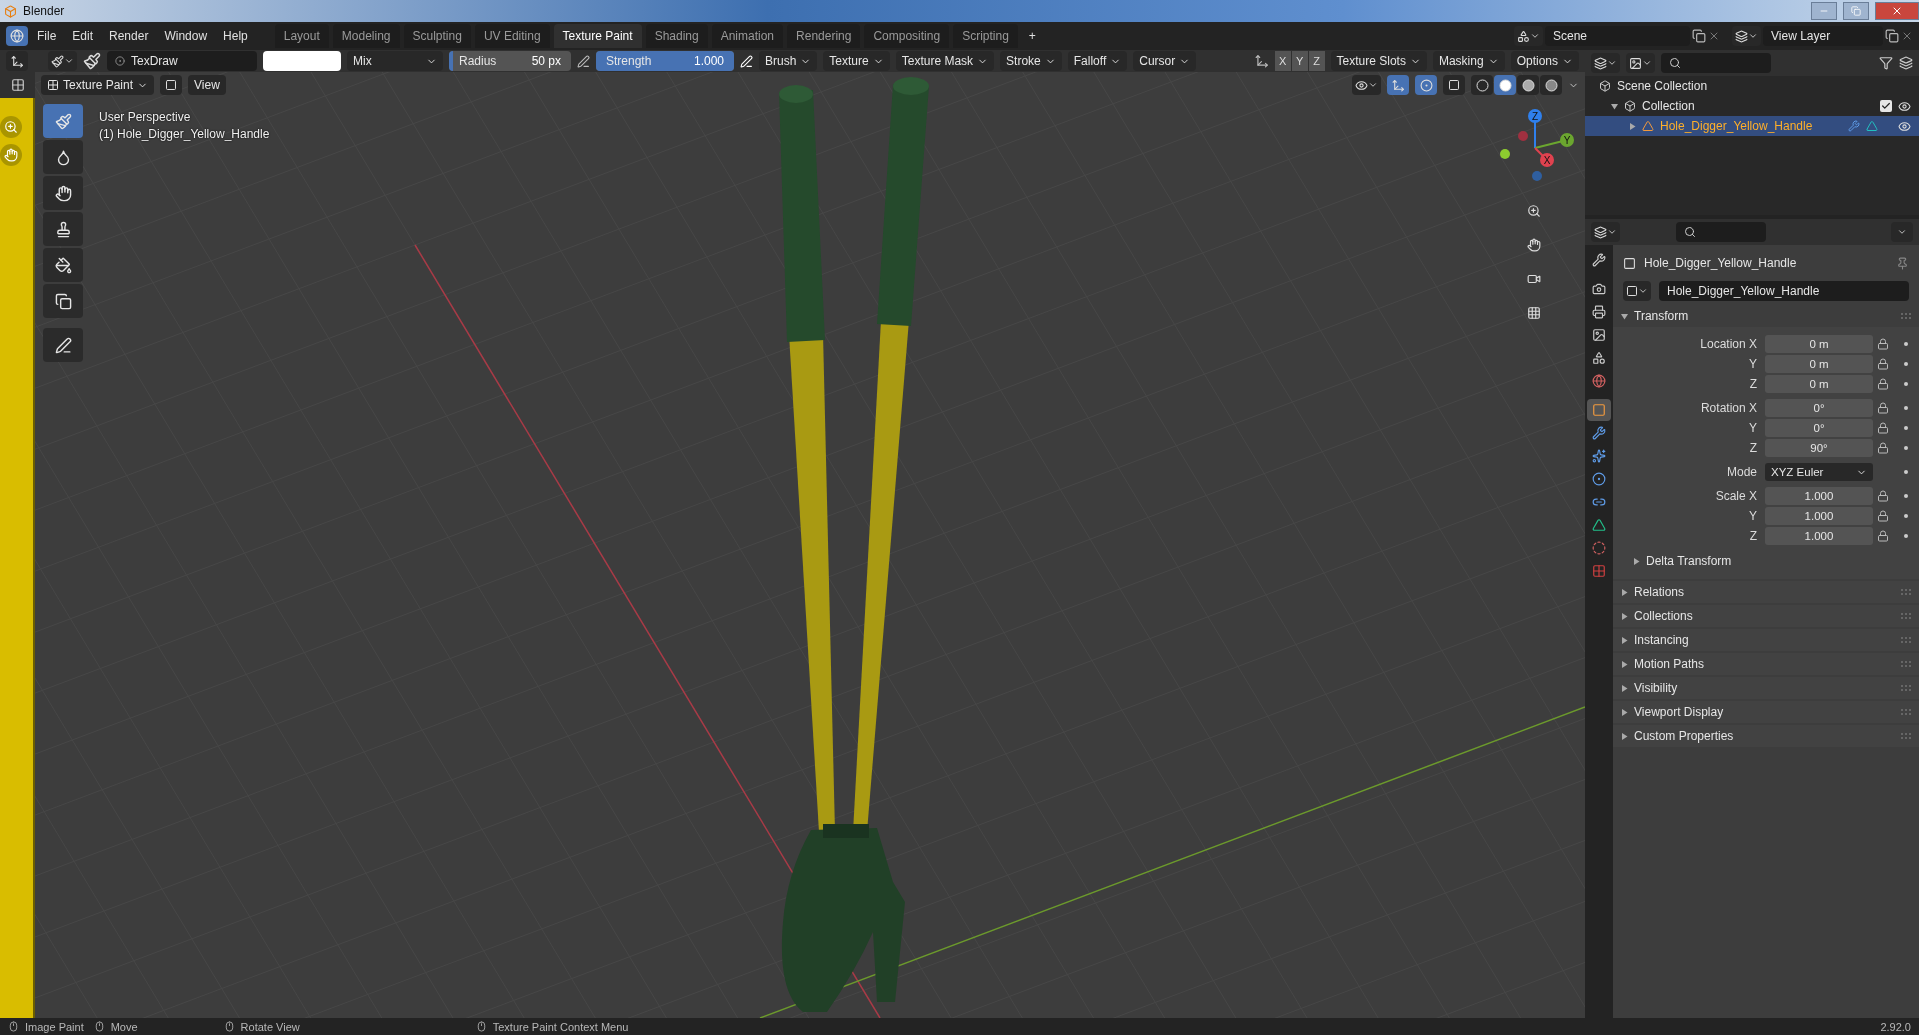  I want to click on checker-icon, so click(17, 85).